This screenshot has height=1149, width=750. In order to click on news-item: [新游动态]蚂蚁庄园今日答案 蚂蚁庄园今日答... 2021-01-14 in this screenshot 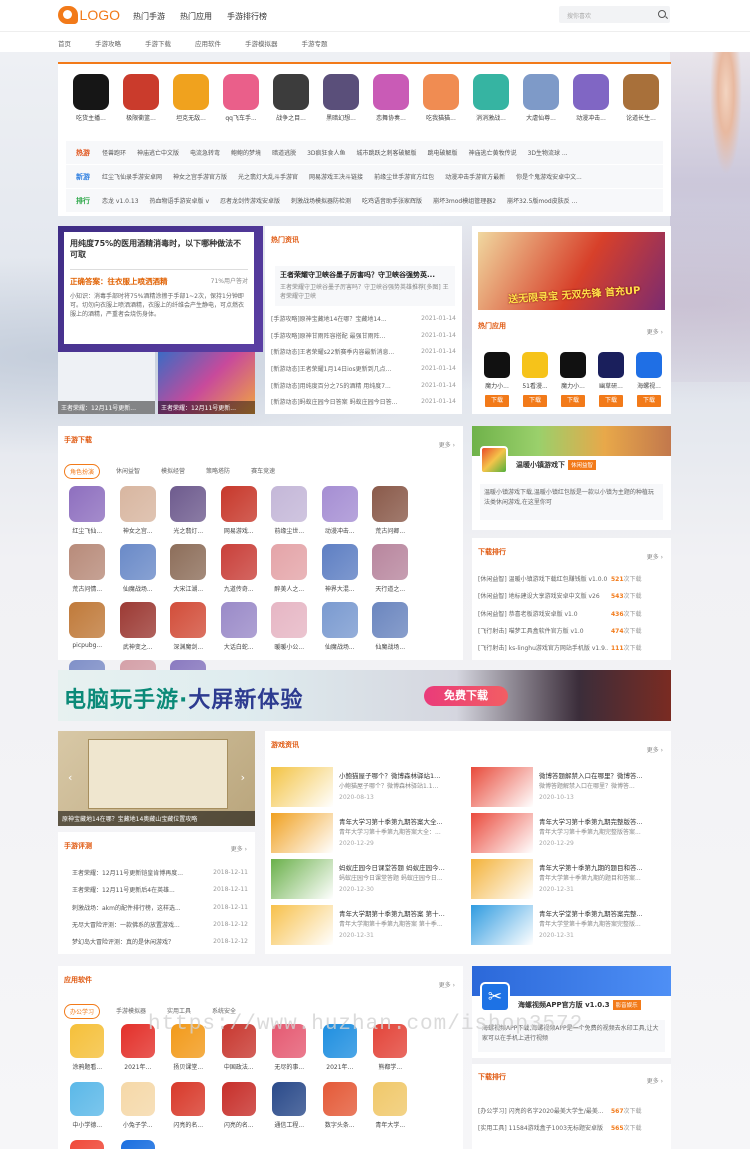, I will do `click(363, 401)`.